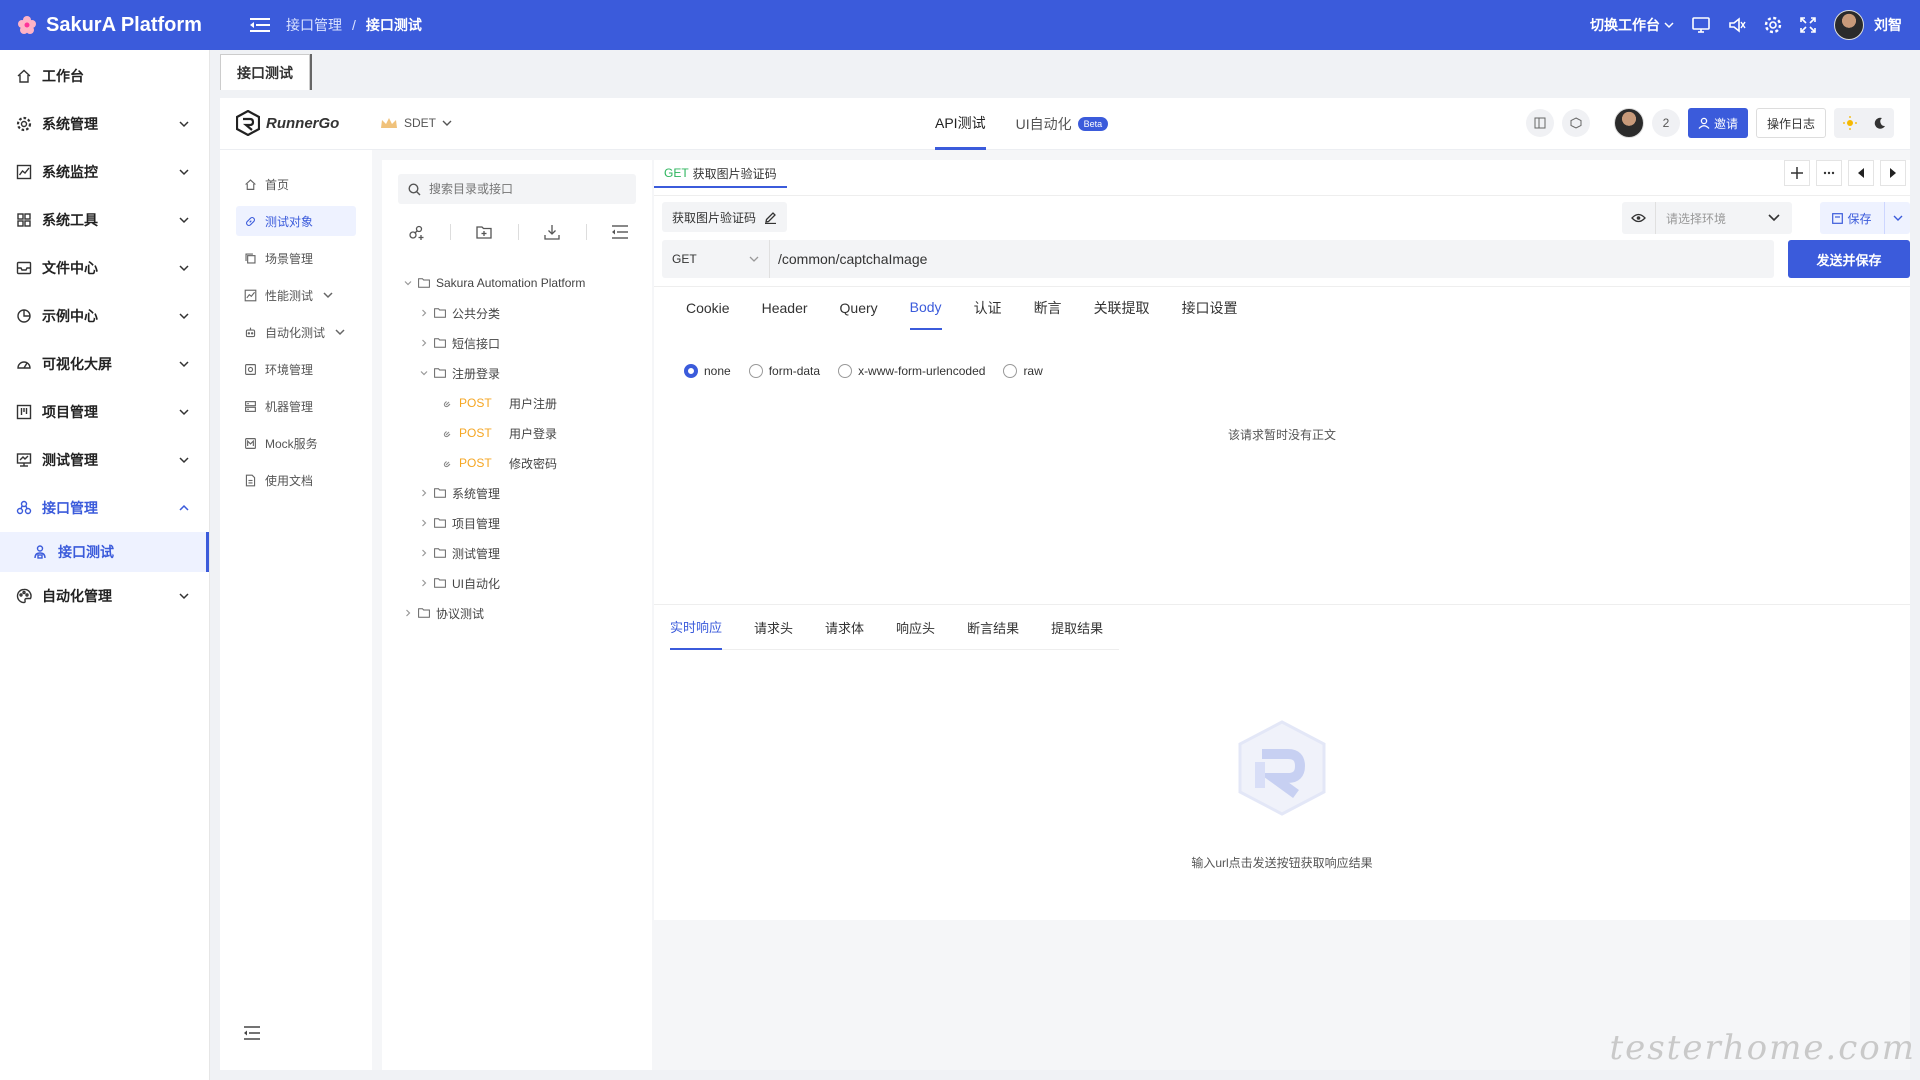  I want to click on tree-folder: 短信接口, so click(524, 343).